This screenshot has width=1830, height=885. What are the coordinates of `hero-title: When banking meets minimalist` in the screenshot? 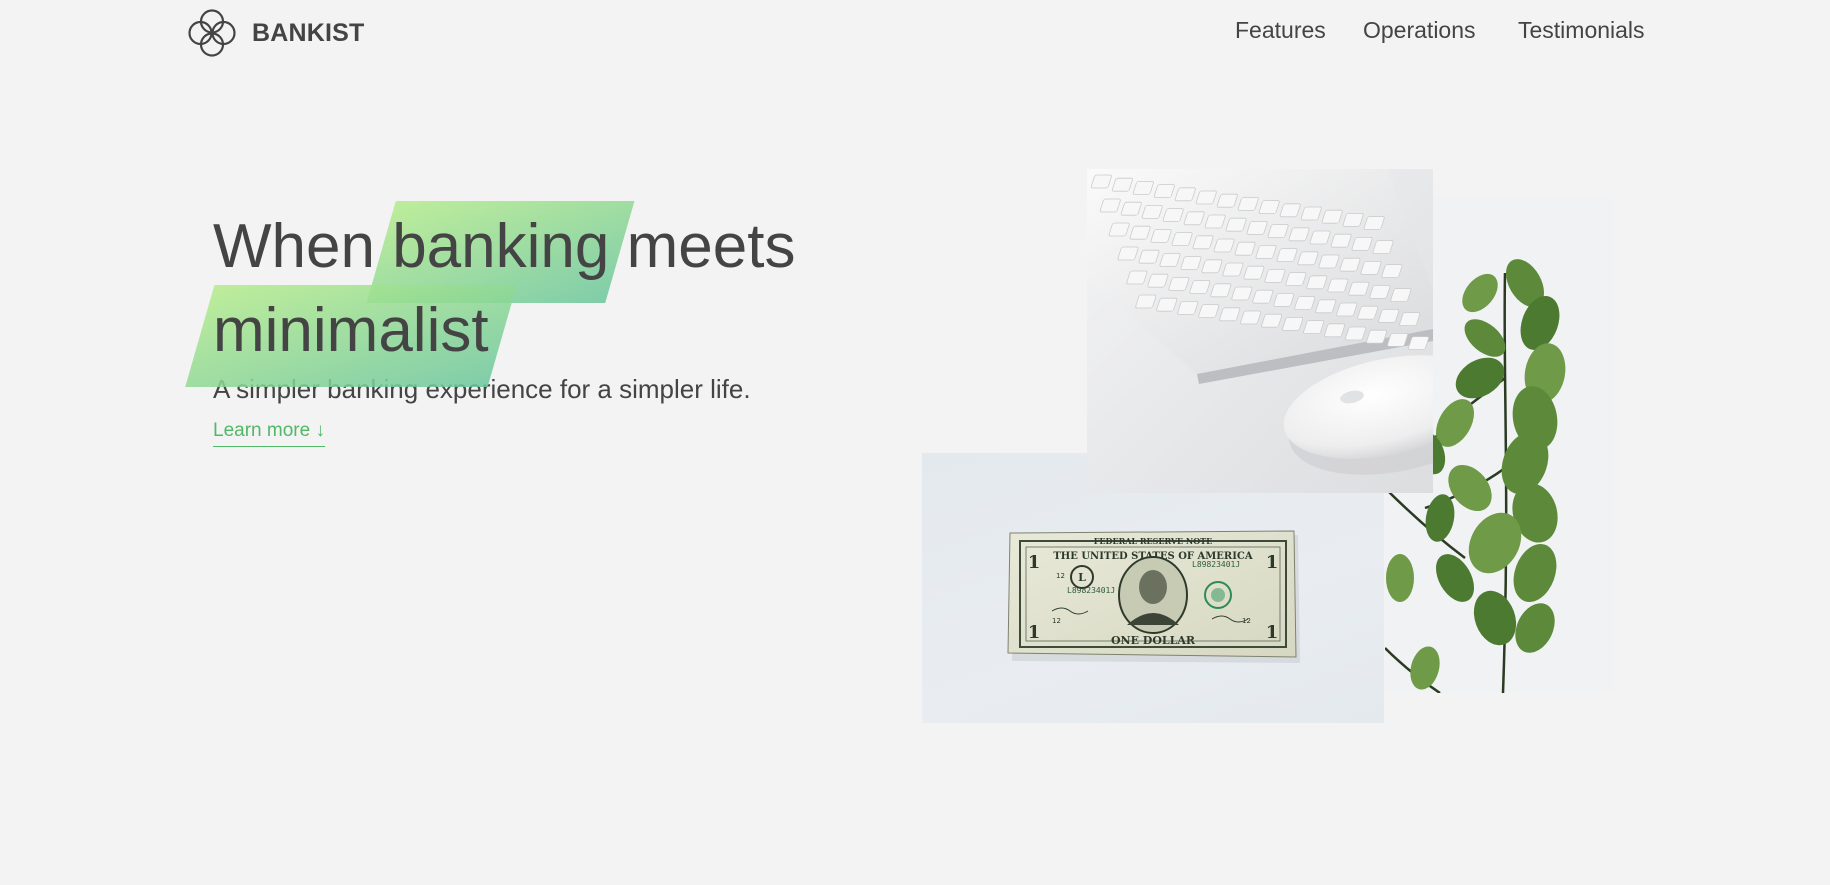 It's located at (563, 289).